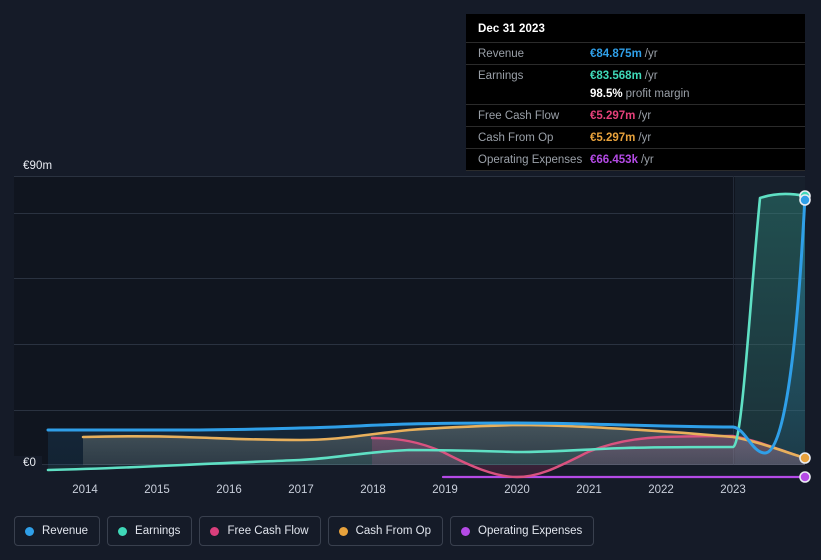 The height and width of the screenshot is (560, 821). I want to click on legend-item-earnings: Earnings, so click(150, 531).